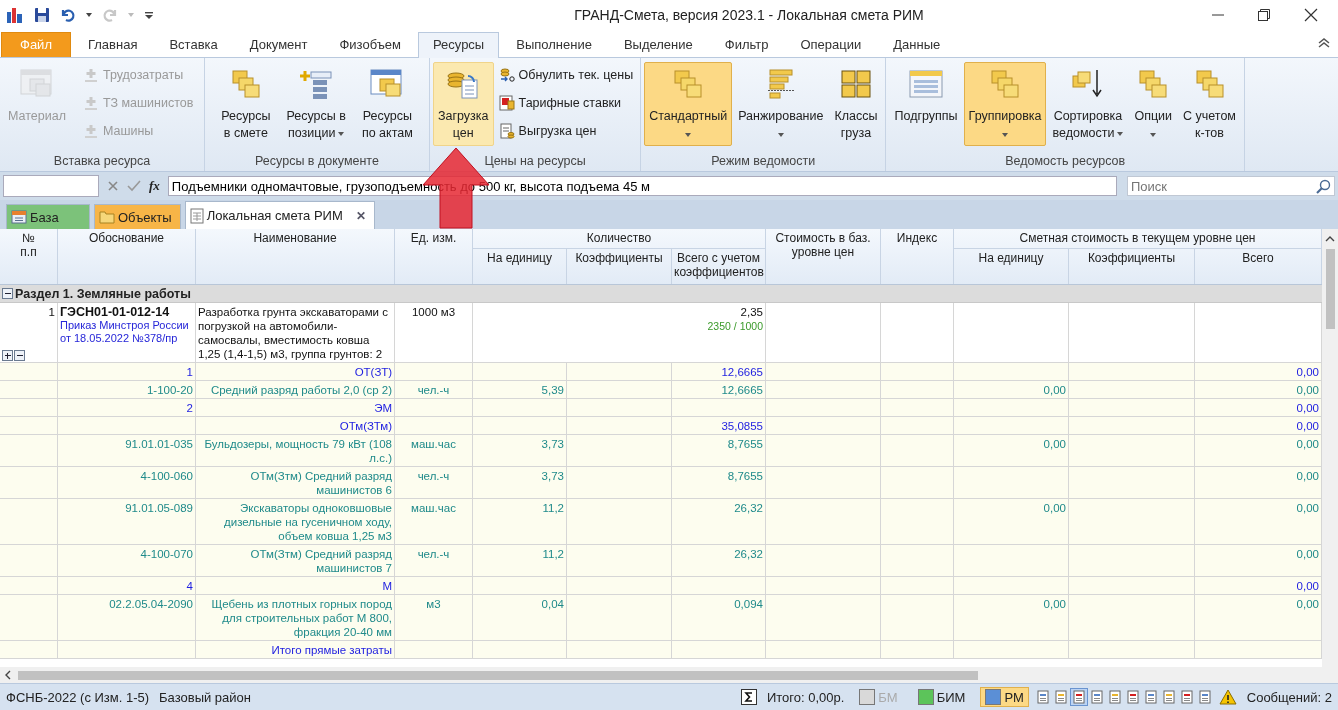 This screenshot has height=710, width=1338. I want to click on table-row: 02.2.05.04-2090 Щебень из плотных горных пород для строительных работ М 800, фракция 20-40 мм м3 0,04 0,094 0,00 0,00, so click(661, 618).